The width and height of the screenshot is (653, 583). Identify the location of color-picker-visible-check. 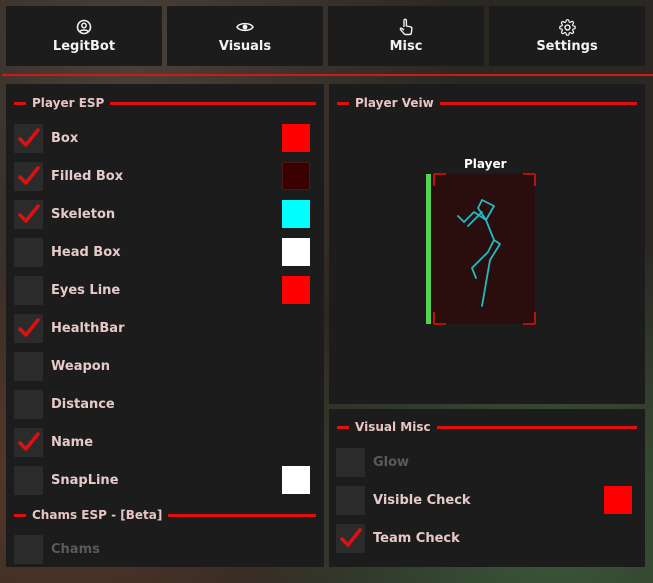
(618, 500).